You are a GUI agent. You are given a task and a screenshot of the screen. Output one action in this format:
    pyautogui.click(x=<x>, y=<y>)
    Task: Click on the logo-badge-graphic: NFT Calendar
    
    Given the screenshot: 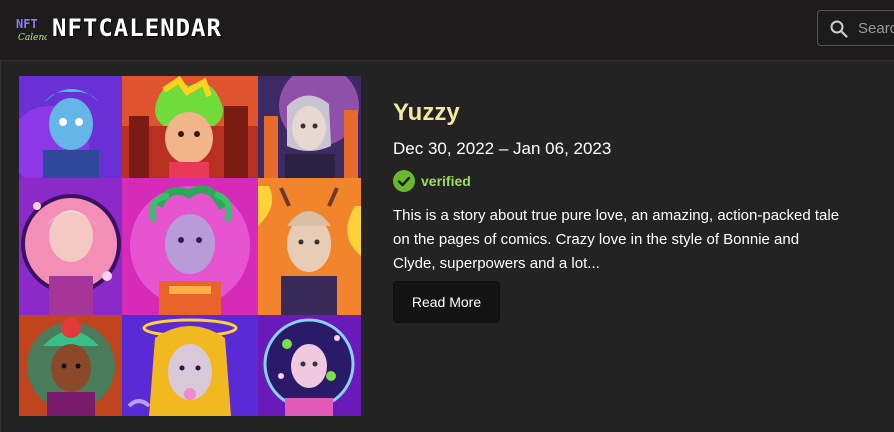 What is the action you would take?
    pyautogui.click(x=30, y=29)
    